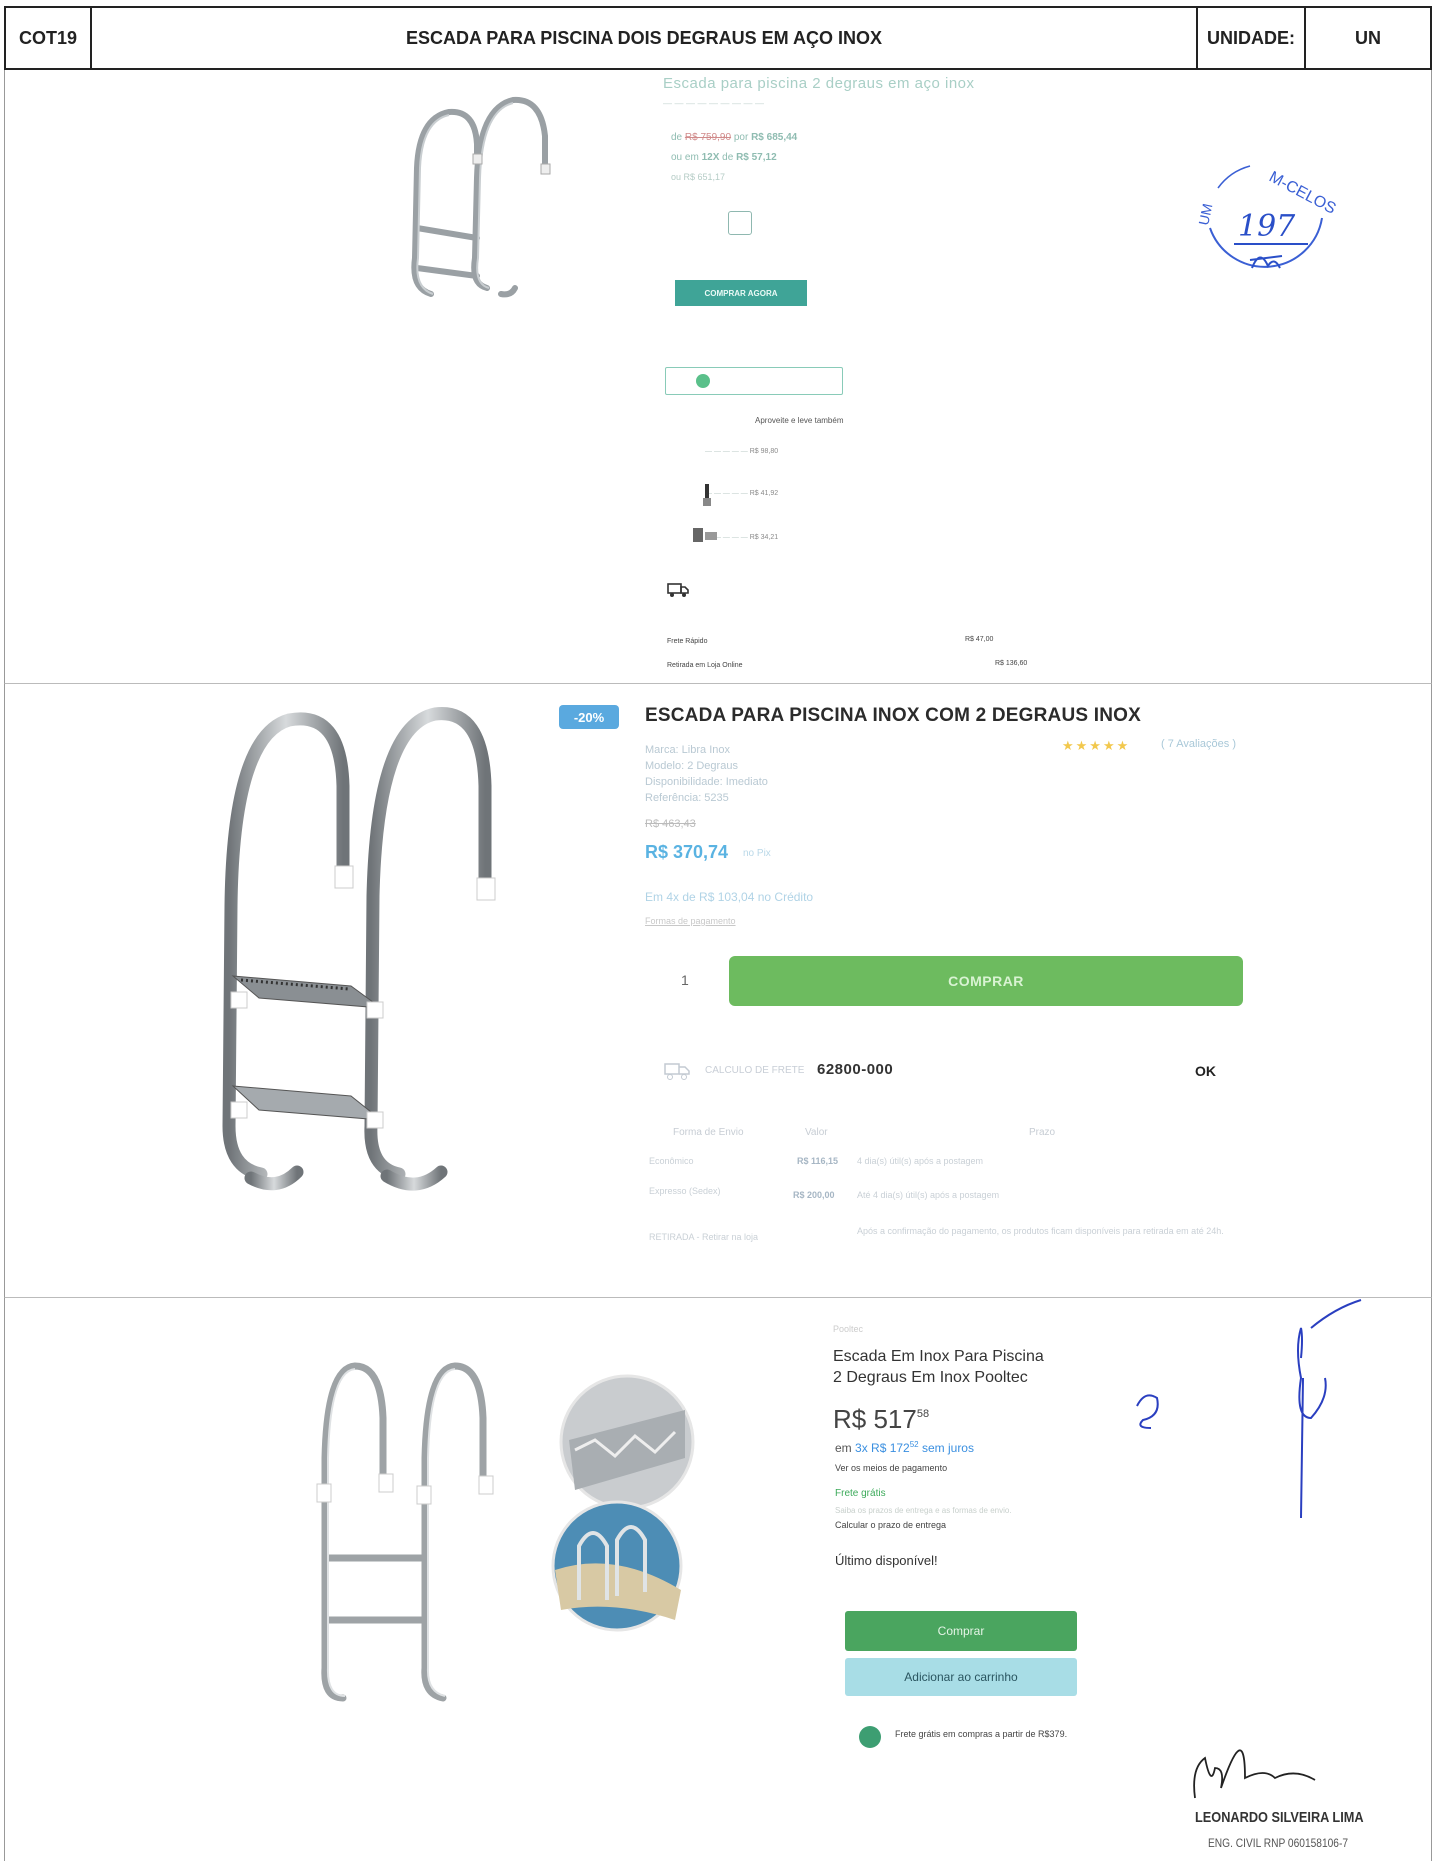 The image size is (1432, 1861). Describe the element at coordinates (764, 537) in the screenshot. I see `upsell-price-3: R$ 34,21` at that location.